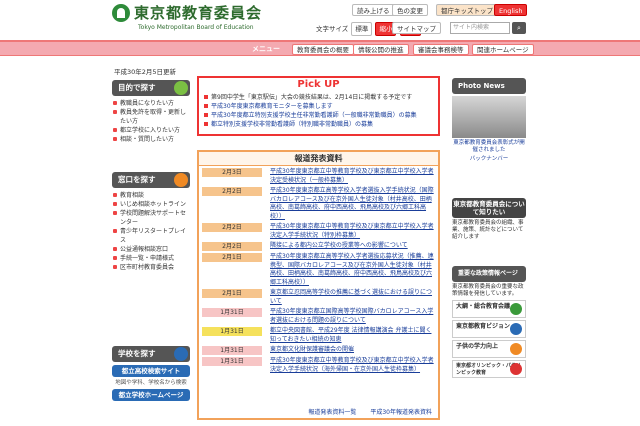  I want to click on text-size-standard: 標準, so click(362, 29).